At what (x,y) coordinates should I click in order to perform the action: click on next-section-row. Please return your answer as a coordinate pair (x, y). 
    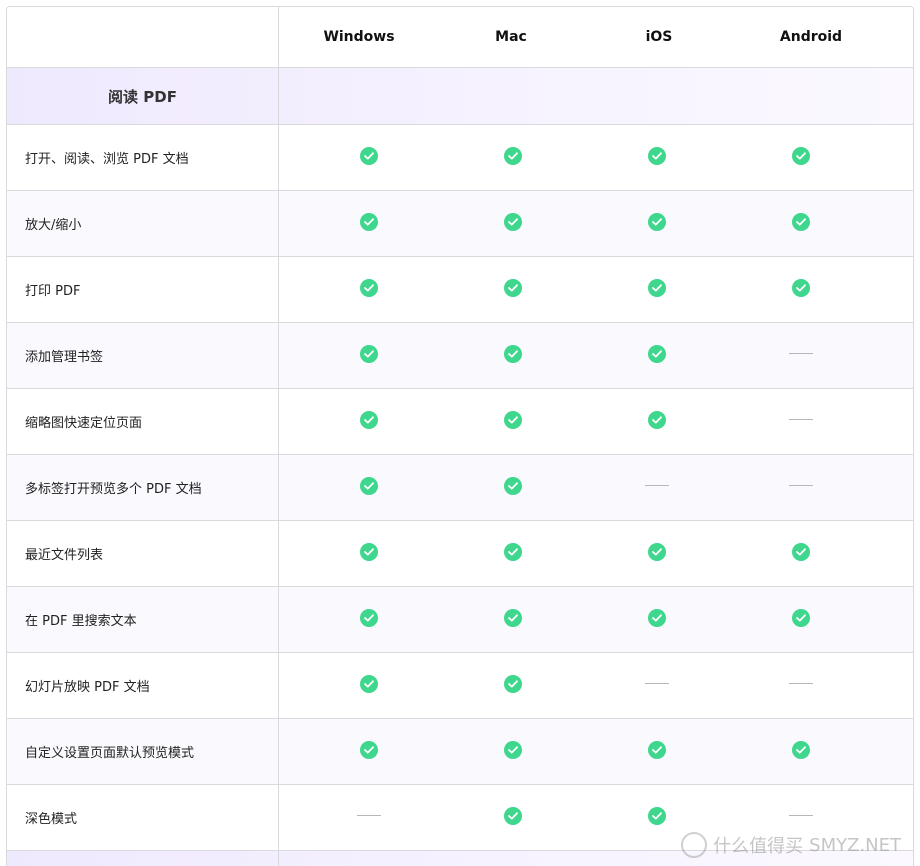
    Looking at the image, I should click on (460, 858).